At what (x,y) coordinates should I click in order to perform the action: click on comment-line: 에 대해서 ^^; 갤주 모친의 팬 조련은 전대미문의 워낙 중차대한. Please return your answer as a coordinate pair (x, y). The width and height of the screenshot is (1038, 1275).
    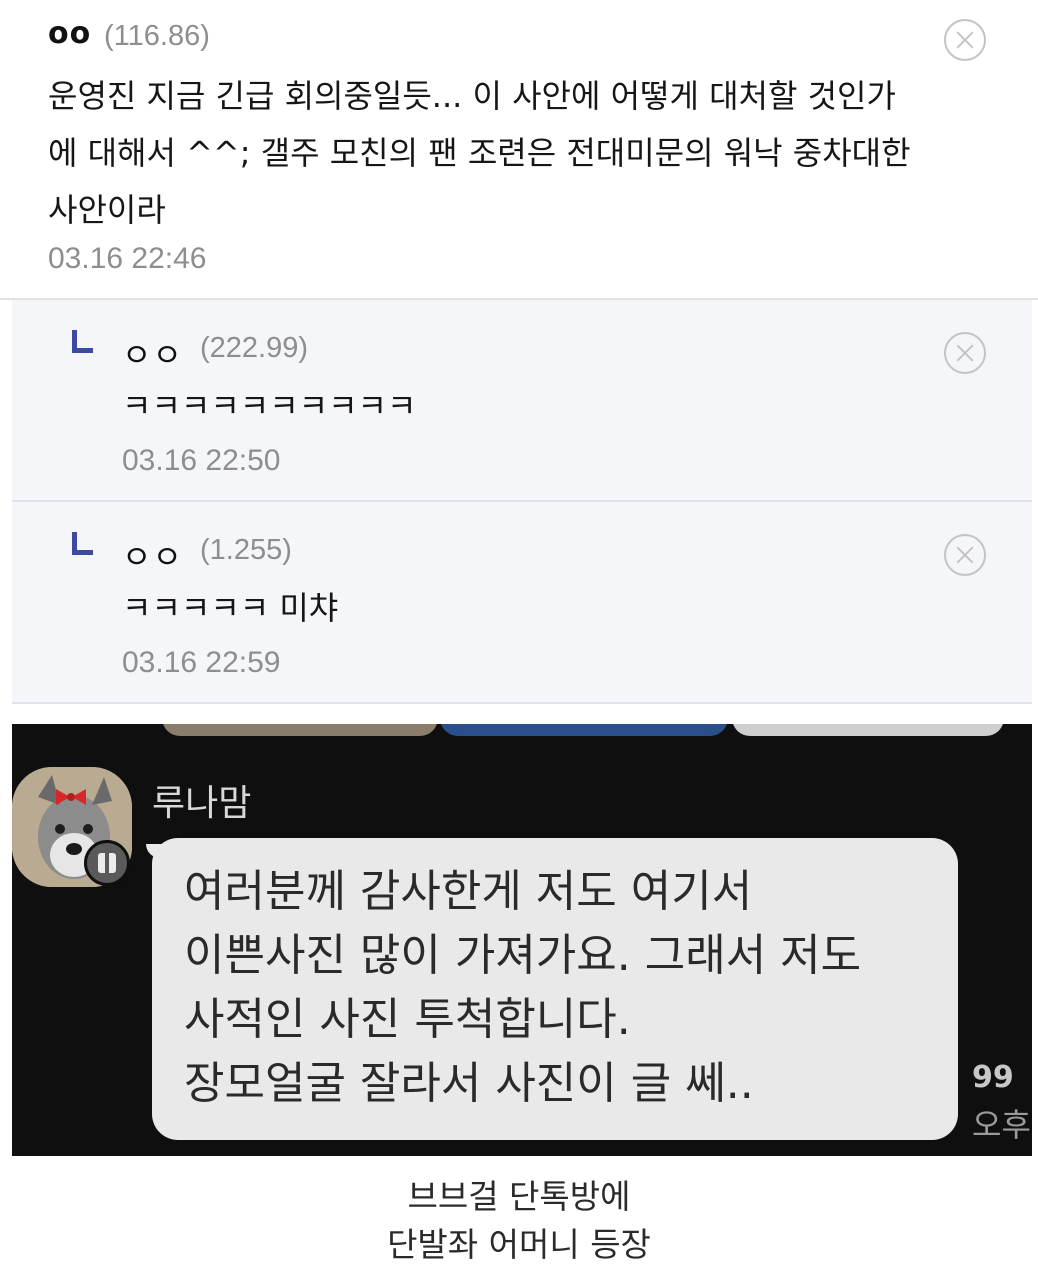
    Looking at the image, I should click on (479, 153).